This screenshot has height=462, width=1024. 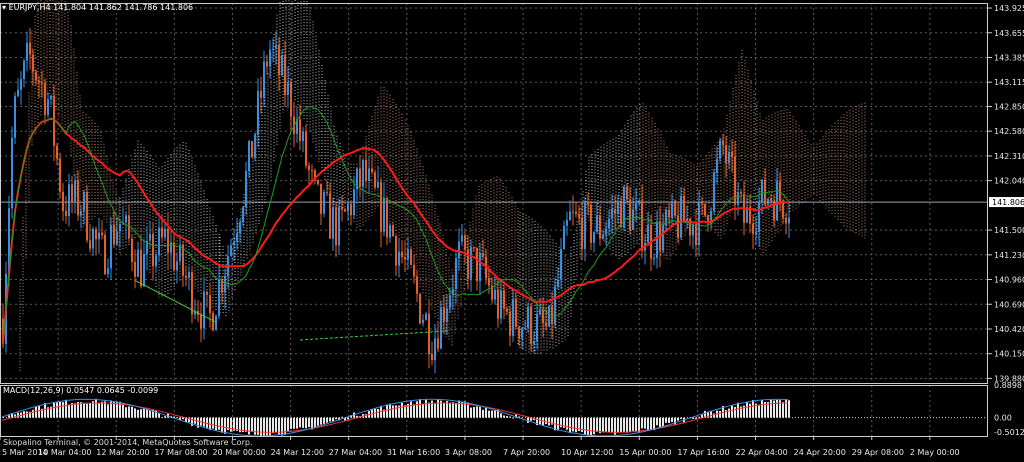 I want to click on macd-indicator, so click(x=494, y=417).